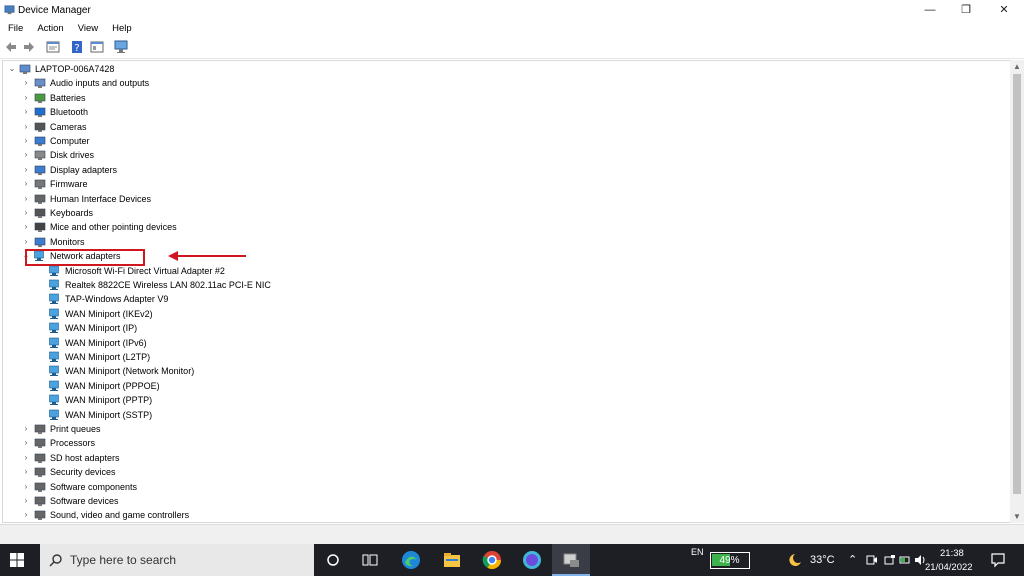 This screenshot has width=1024, height=576. Describe the element at coordinates (571, 560) in the screenshot. I see `device-manager-taskbar-button` at that location.